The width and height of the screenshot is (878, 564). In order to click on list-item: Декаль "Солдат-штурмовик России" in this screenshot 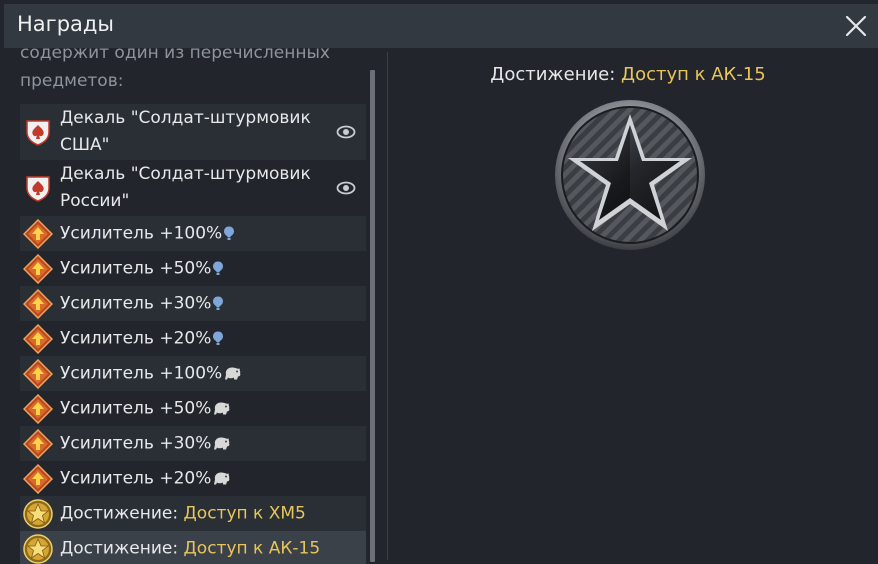, I will do `click(193, 188)`.